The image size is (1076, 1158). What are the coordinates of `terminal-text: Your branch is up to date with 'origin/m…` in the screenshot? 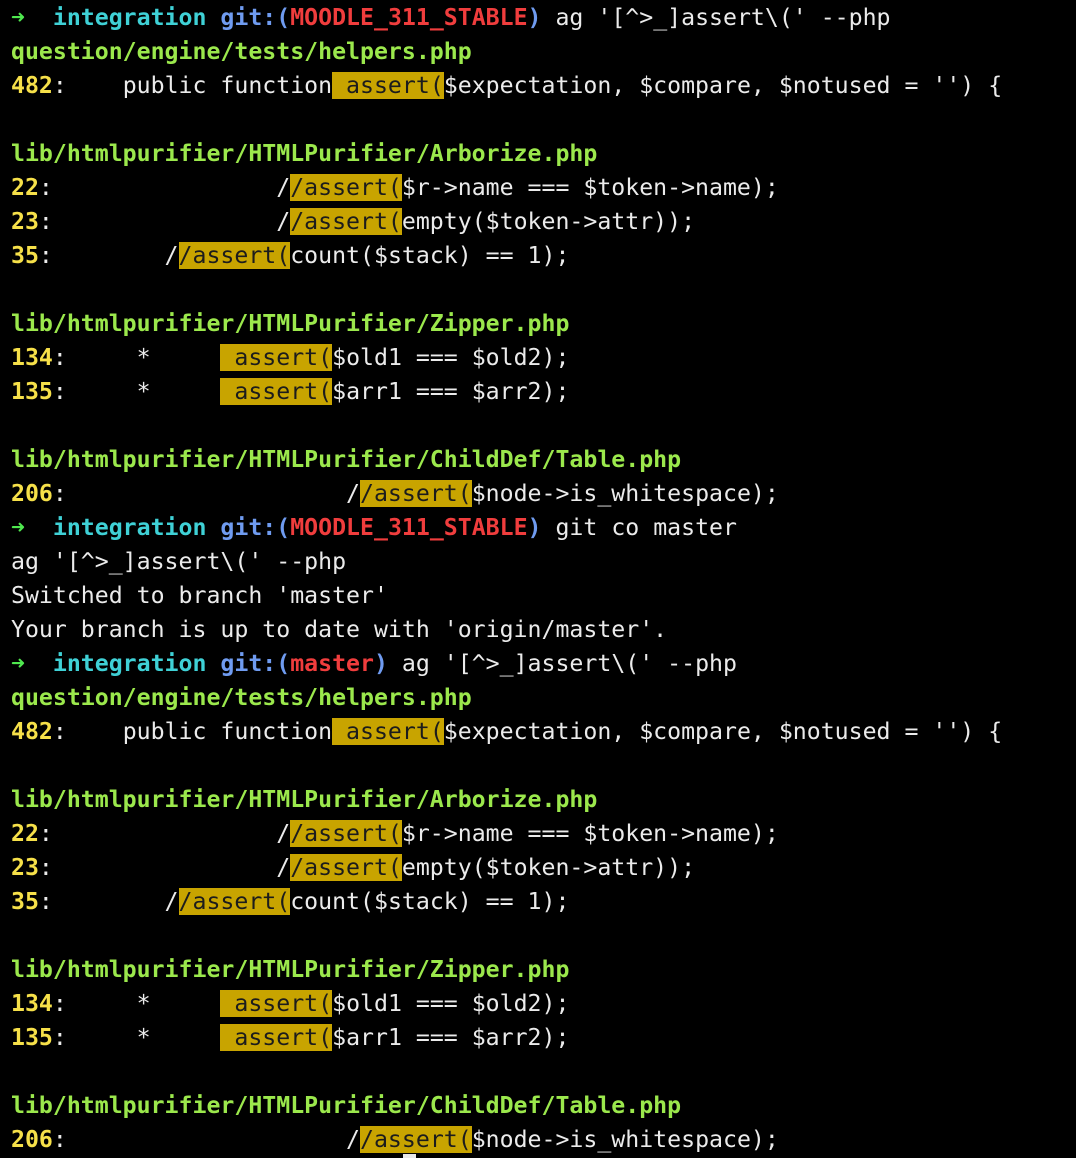 It's located at (339, 629).